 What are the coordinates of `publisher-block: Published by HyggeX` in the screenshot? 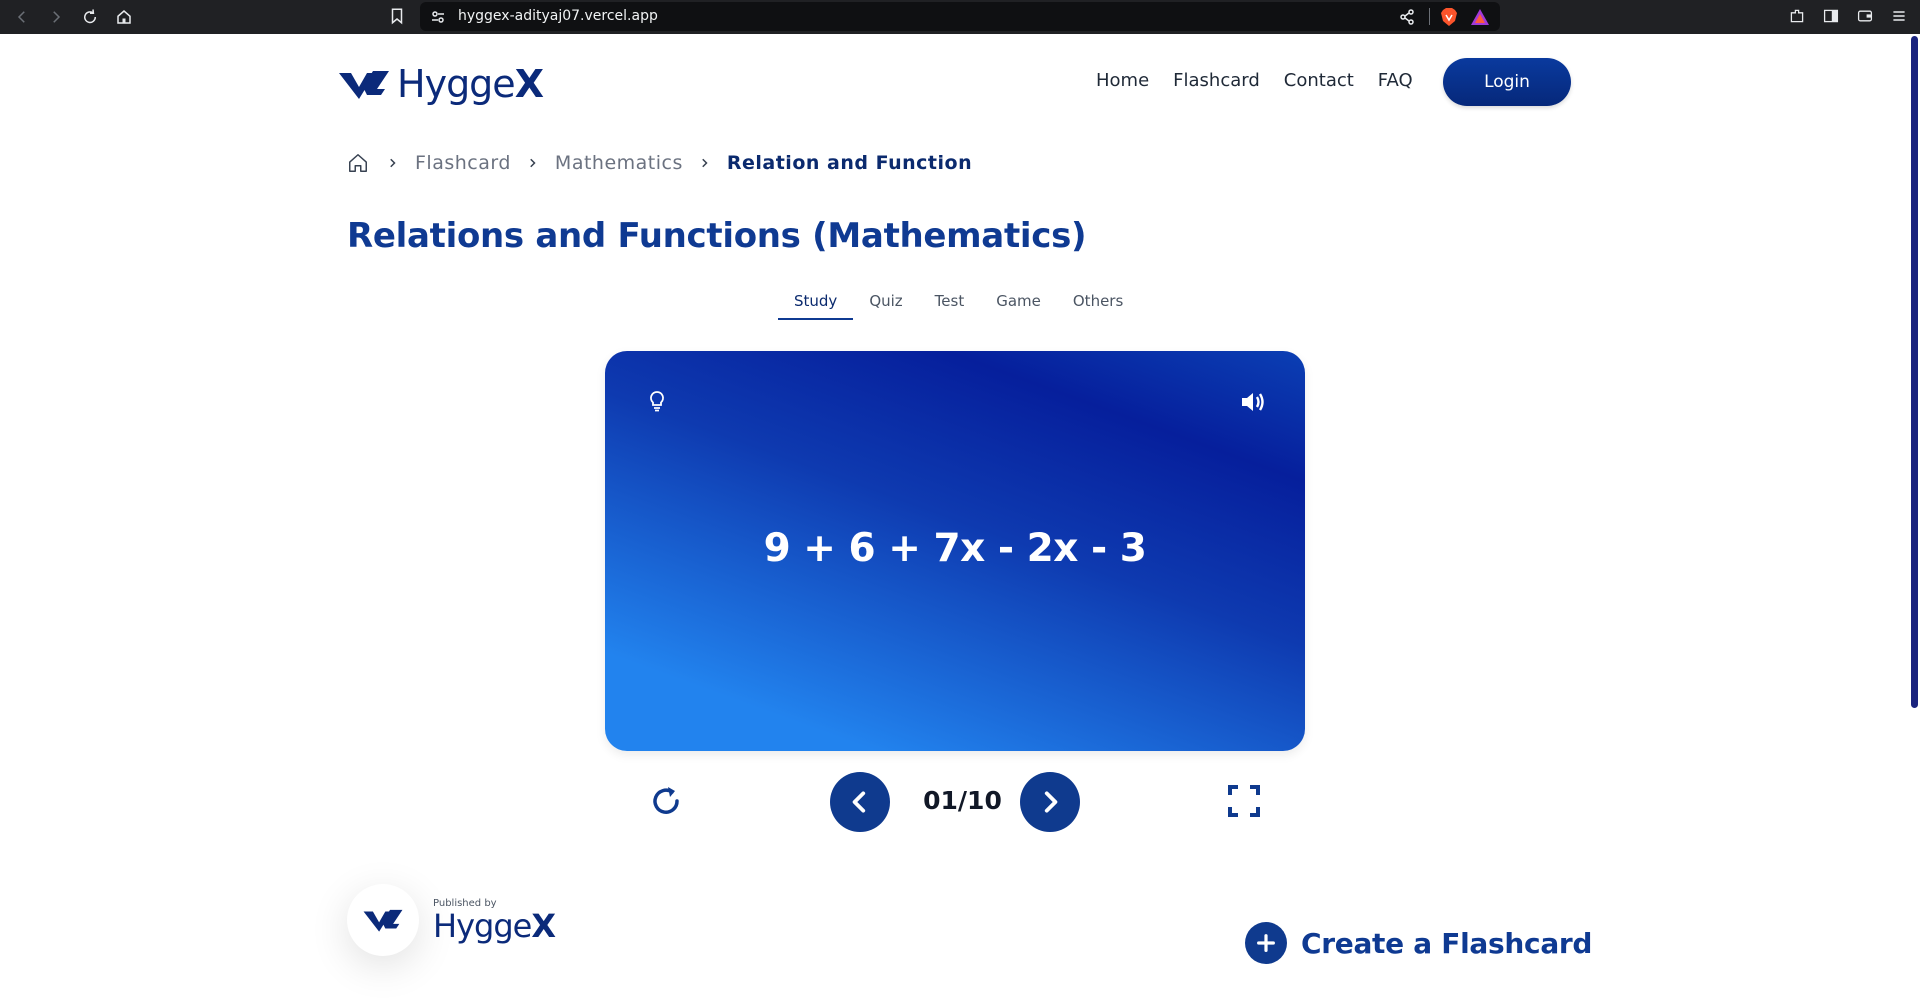 It's located at (451, 920).